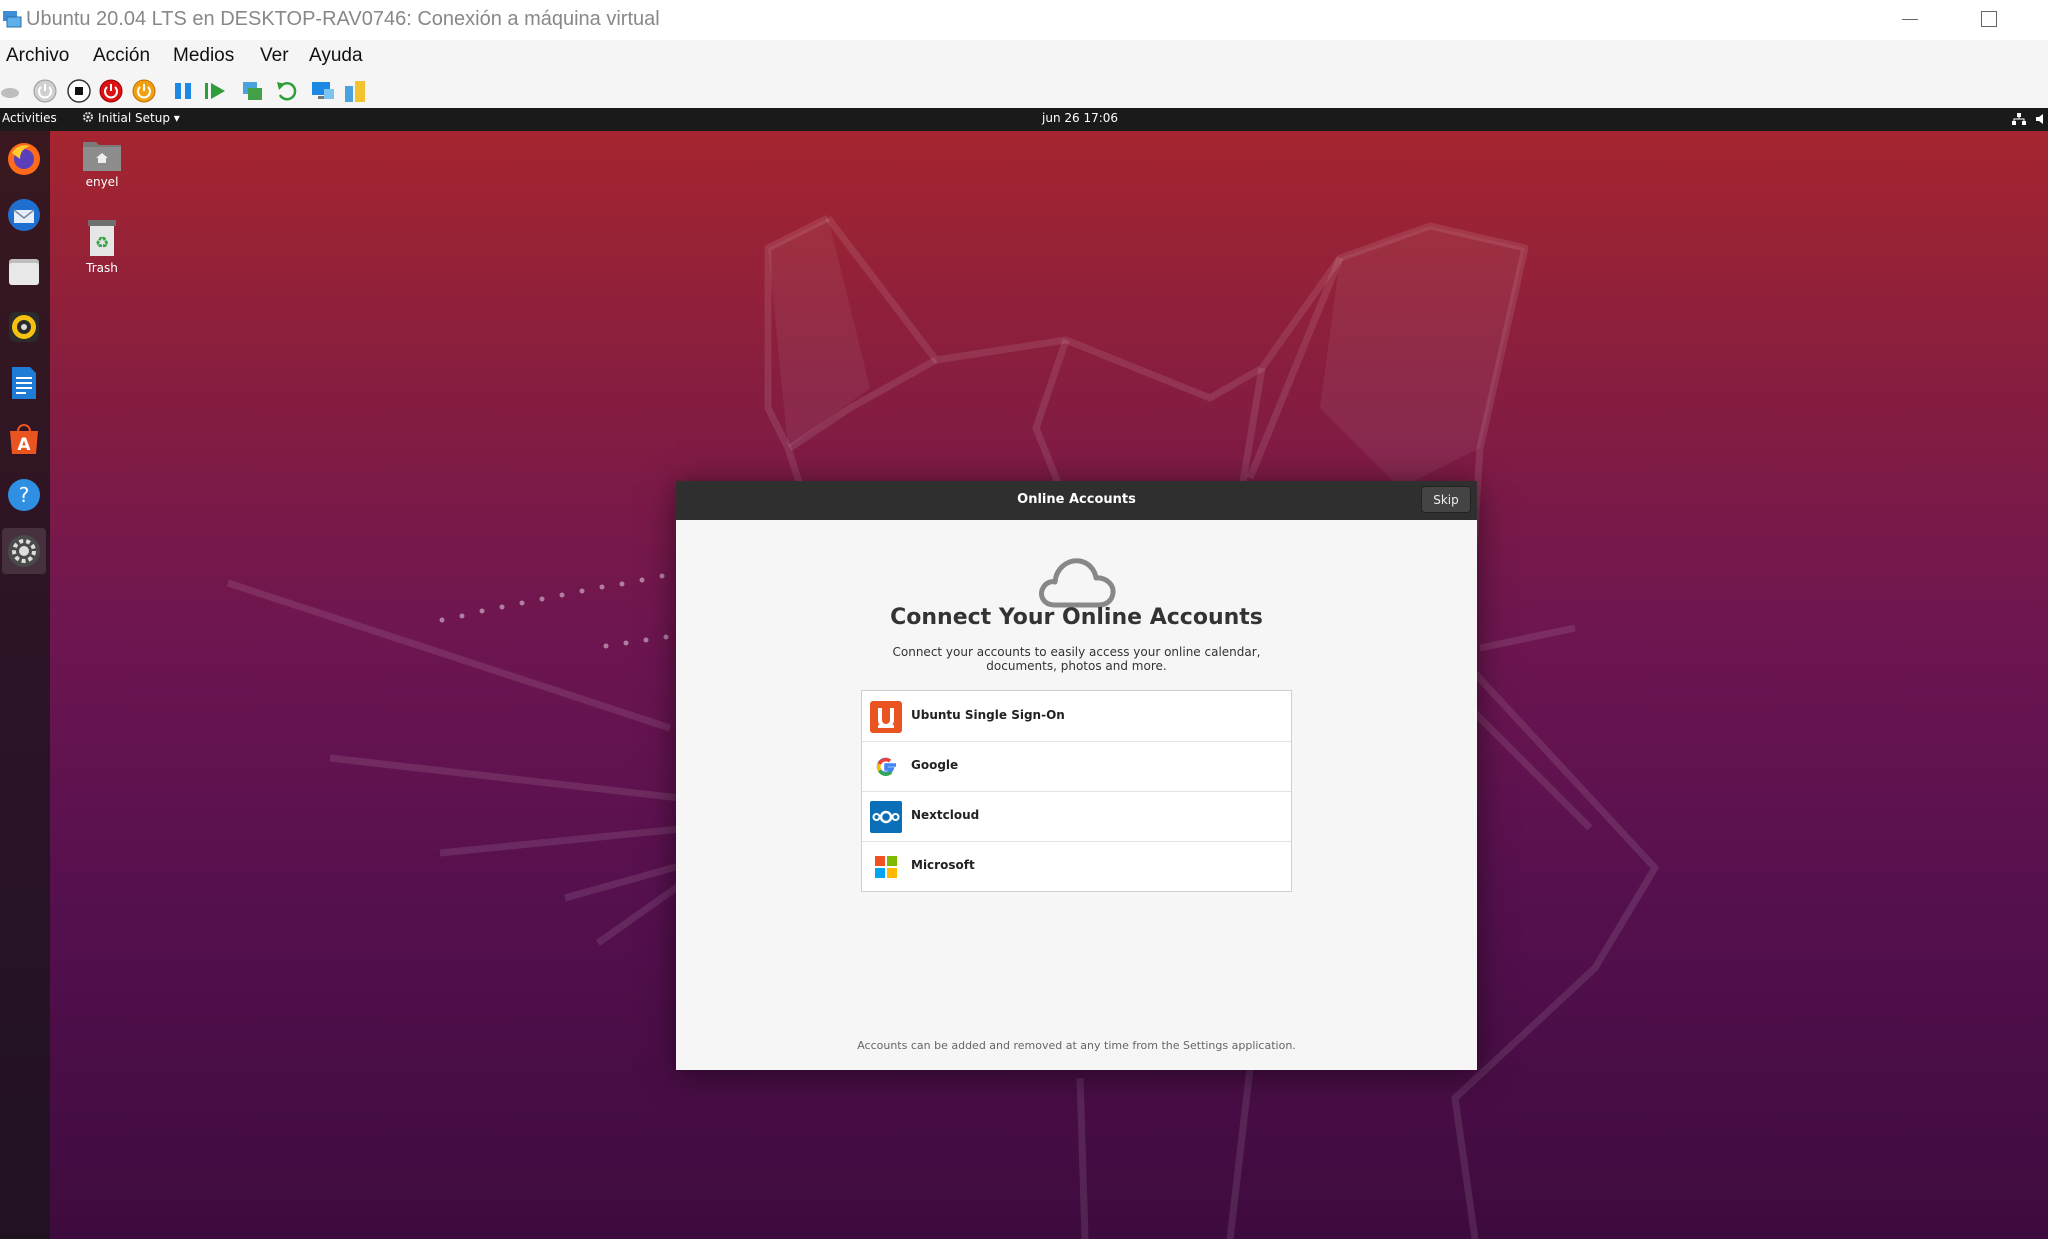 The image size is (2048, 1239). I want to click on menu-bar: Archivo Acción Medios Ver Ayuda, so click(1024, 57).